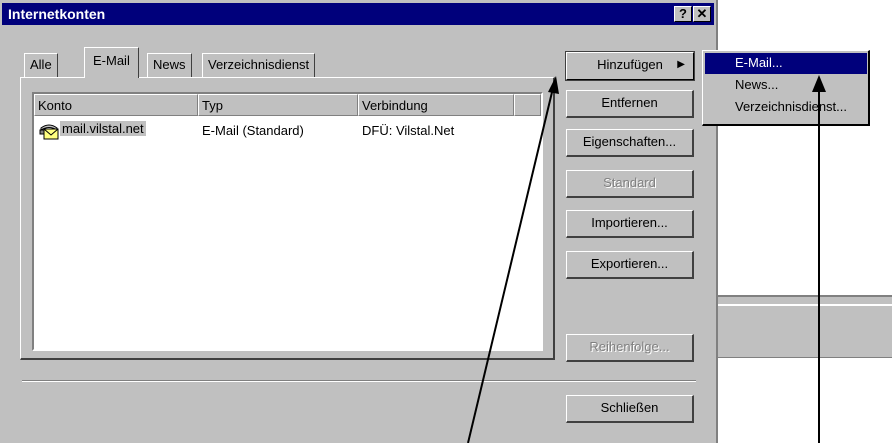  I want to click on default-label: Standard, so click(629, 182).